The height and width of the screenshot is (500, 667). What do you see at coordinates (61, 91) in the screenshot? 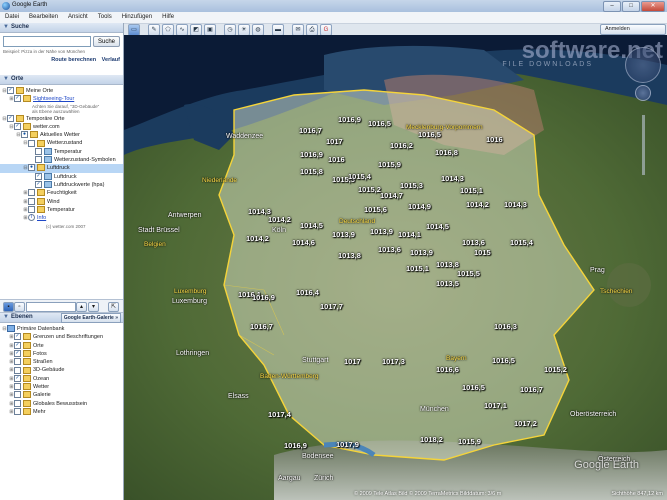
I see `tree-item-meine-orte: ⊟ ✓ Meine Orte` at bounding box center [61, 91].